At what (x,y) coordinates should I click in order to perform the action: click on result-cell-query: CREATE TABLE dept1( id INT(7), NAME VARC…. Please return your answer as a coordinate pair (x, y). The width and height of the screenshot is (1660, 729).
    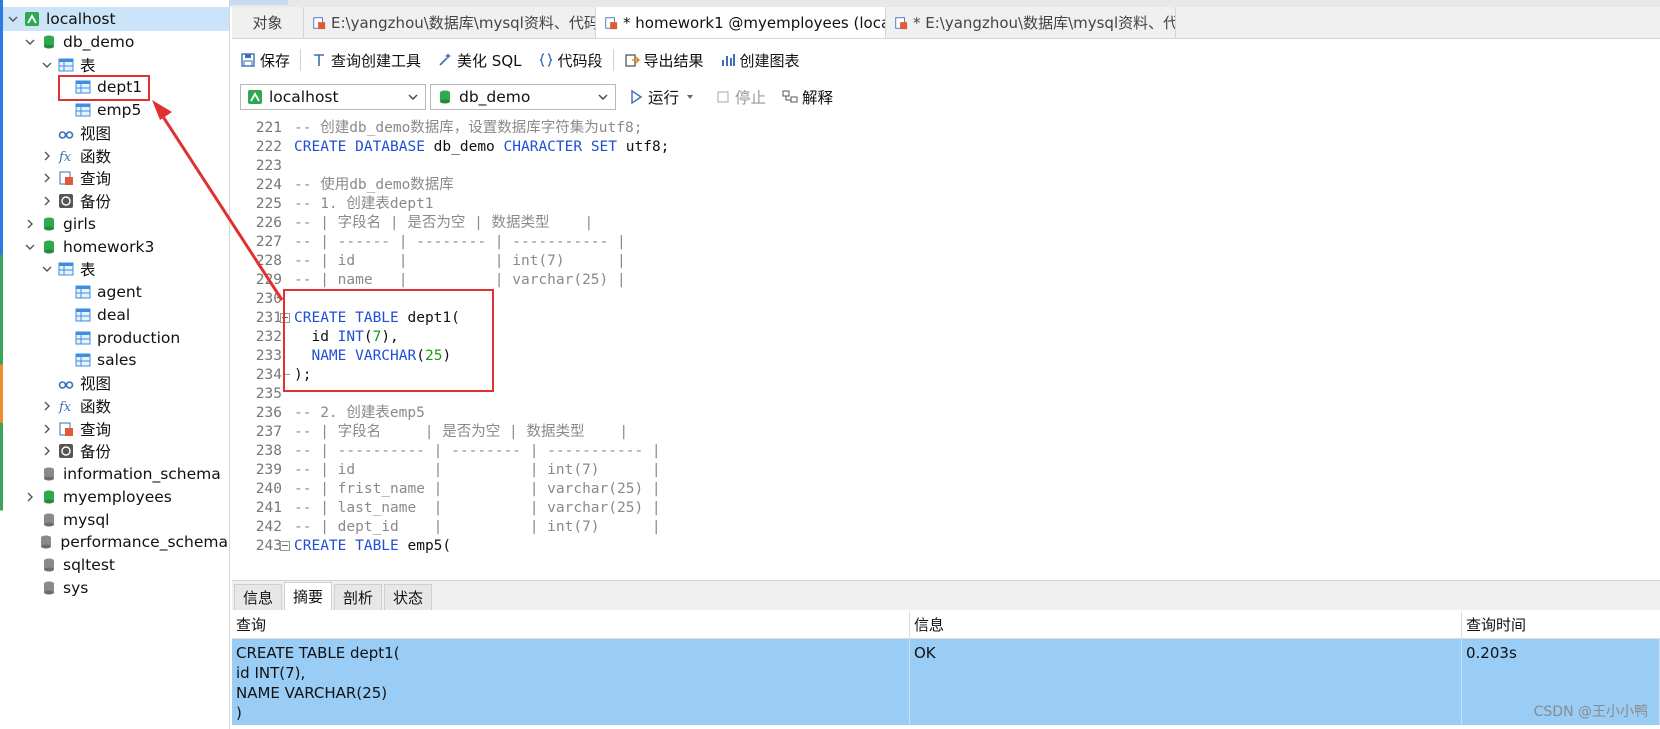
    Looking at the image, I should click on (571, 682).